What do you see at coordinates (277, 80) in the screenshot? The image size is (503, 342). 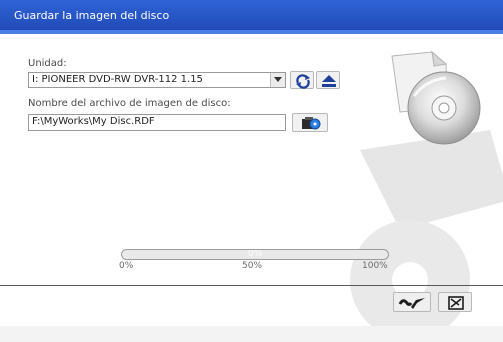 I see `chevron-down-icon` at bounding box center [277, 80].